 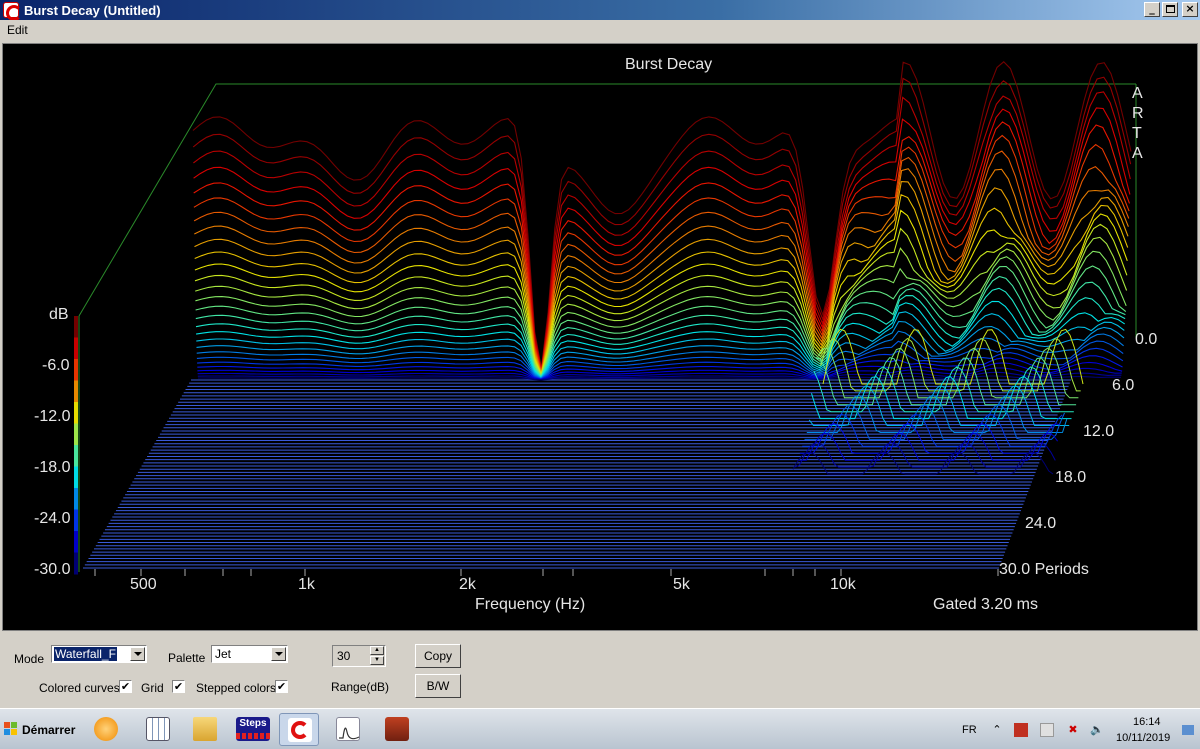 I want to click on z-tick: 30.0 Periods, so click(x=1044, y=569).